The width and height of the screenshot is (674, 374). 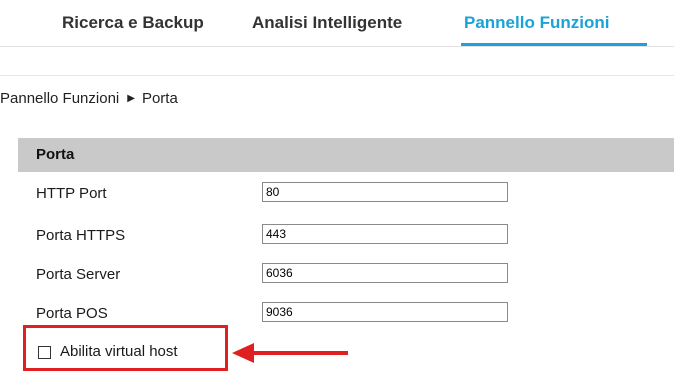 What do you see at coordinates (385, 234) in the screenshot?
I see `https-port-input` at bounding box center [385, 234].